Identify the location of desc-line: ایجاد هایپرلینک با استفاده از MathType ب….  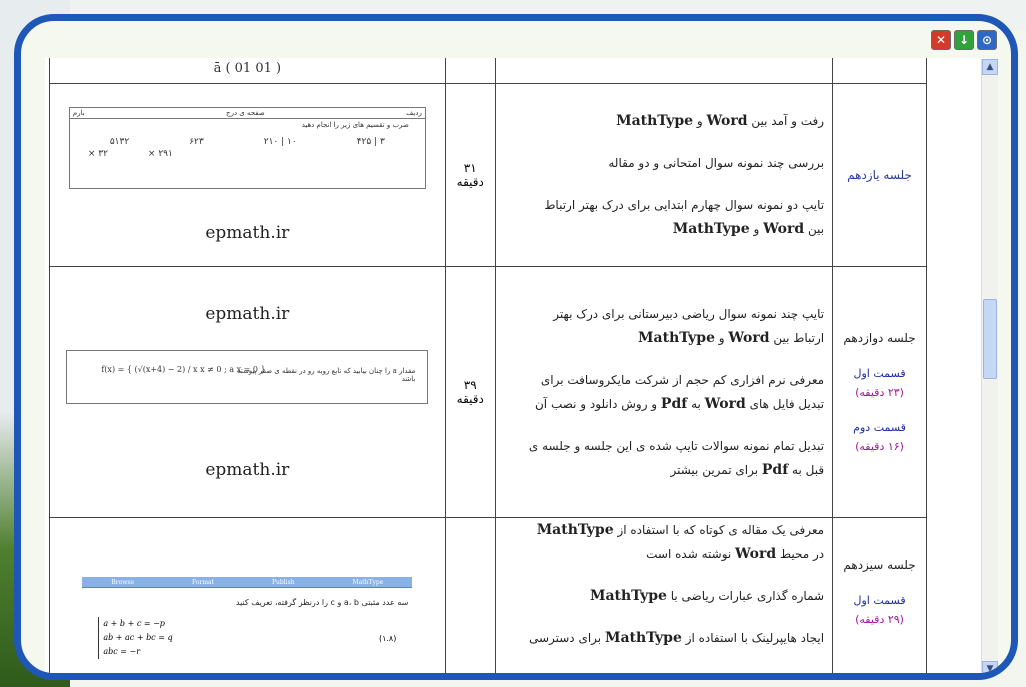
(676, 638).